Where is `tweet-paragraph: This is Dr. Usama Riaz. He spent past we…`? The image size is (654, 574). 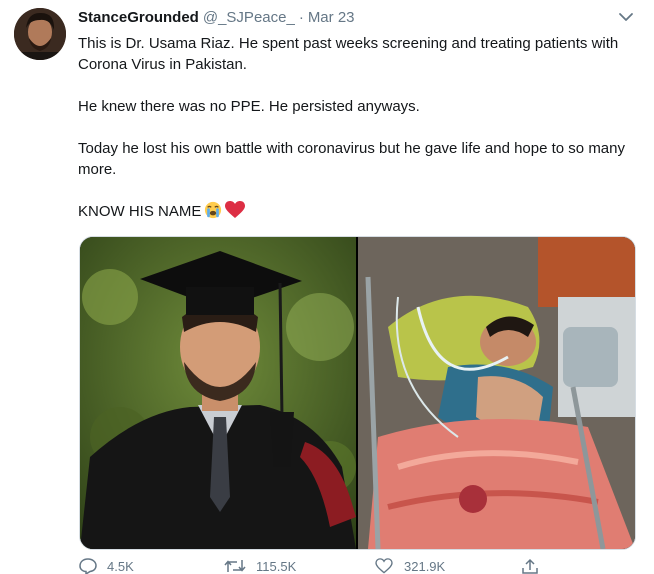
tweet-paragraph: This is Dr. Usama Riaz. He spent past we… is located at coordinates (348, 54).